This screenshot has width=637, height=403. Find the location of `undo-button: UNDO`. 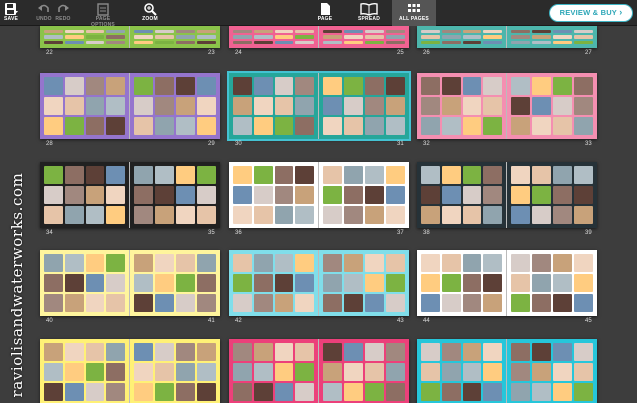

undo-button: UNDO is located at coordinates (44, 12).